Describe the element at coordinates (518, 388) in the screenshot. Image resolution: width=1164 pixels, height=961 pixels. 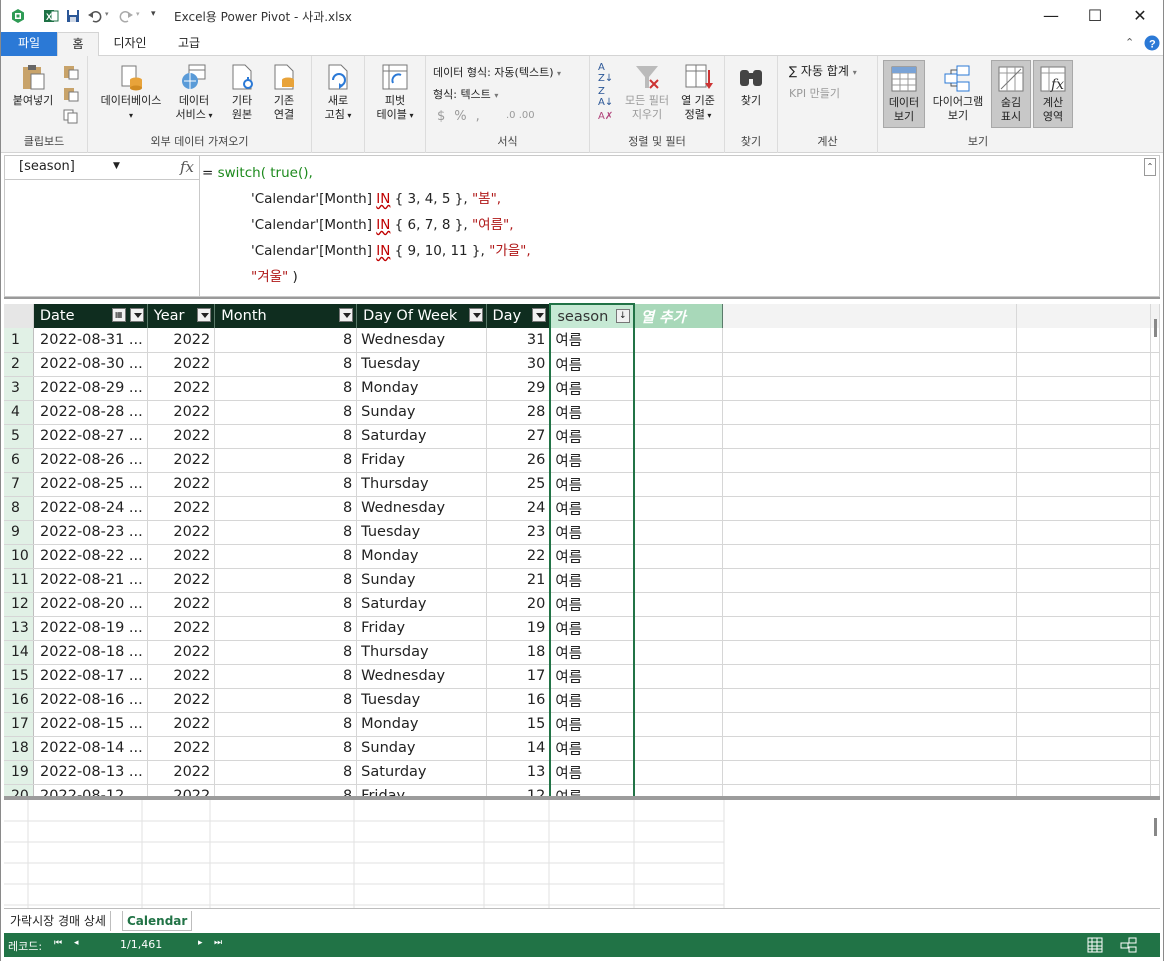
I see `day-cell: 29` at that location.